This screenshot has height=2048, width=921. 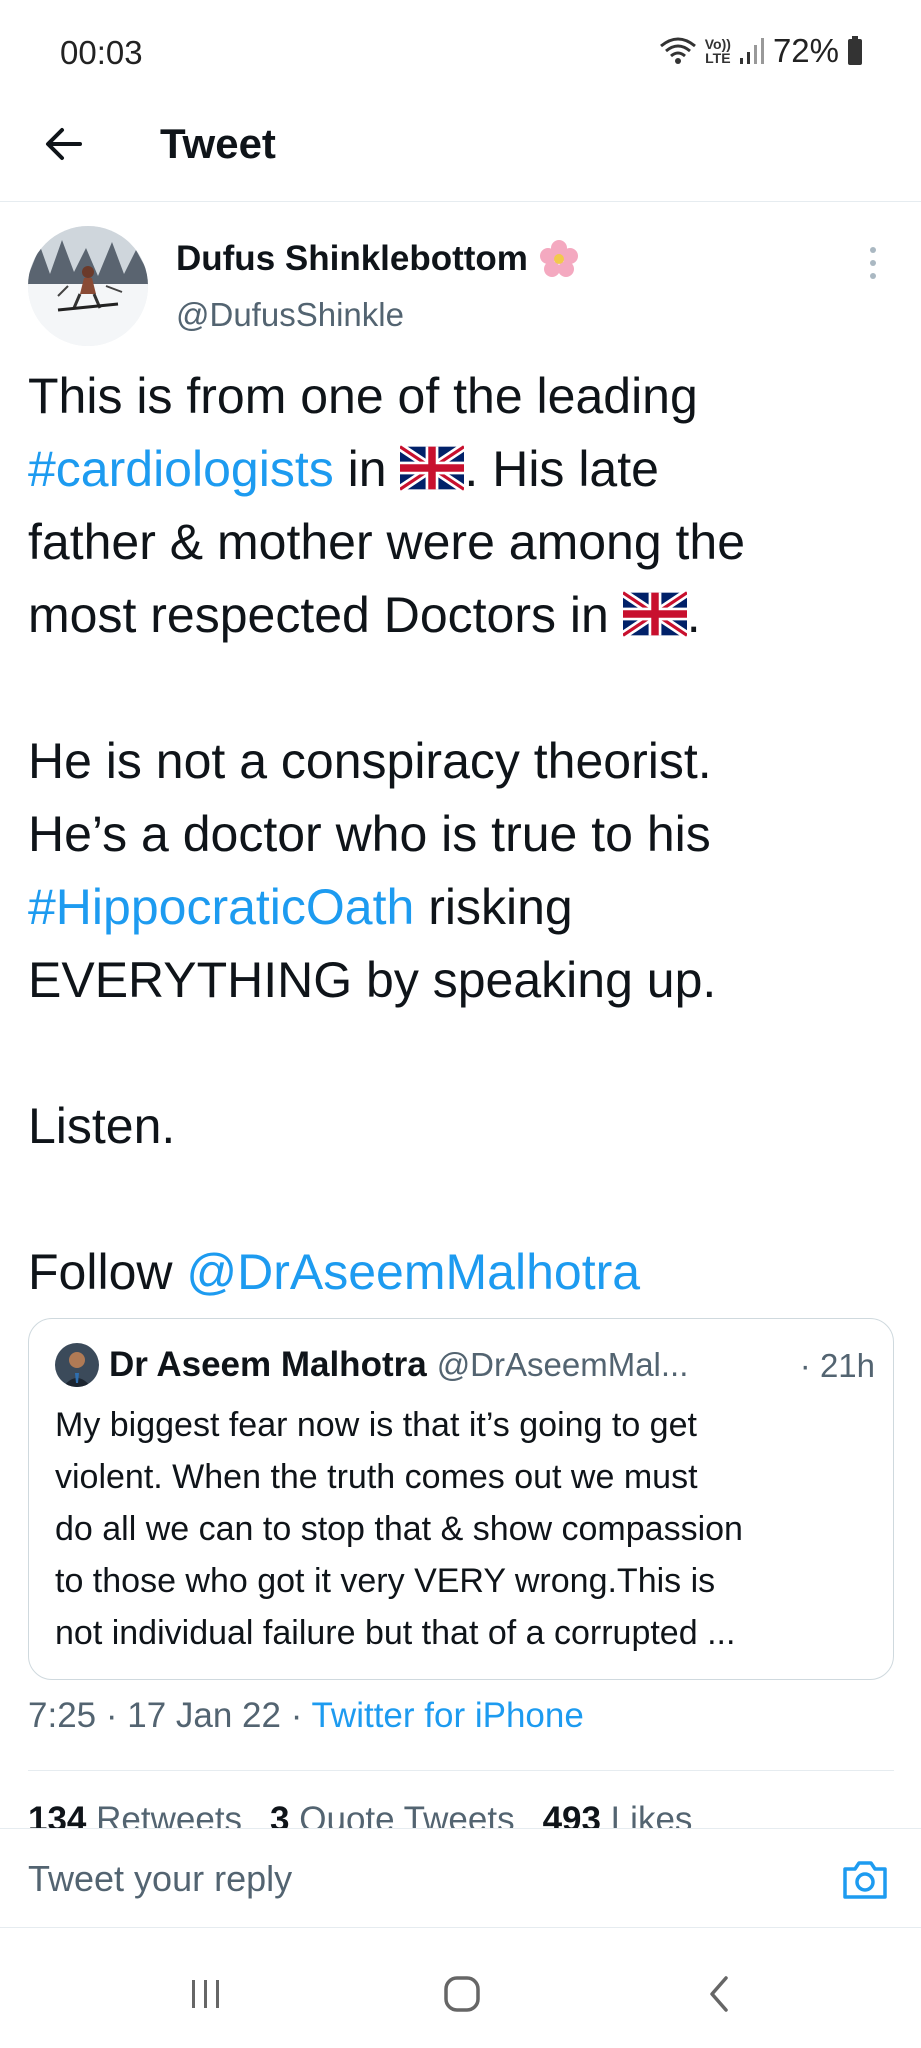 What do you see at coordinates (558, 258) in the screenshot?
I see `flower-icon` at bounding box center [558, 258].